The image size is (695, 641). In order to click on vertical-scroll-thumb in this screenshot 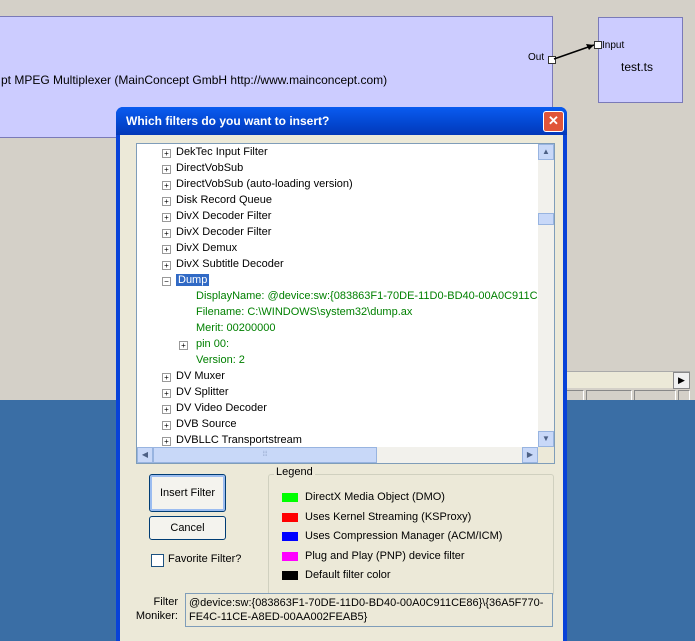, I will do `click(546, 219)`.